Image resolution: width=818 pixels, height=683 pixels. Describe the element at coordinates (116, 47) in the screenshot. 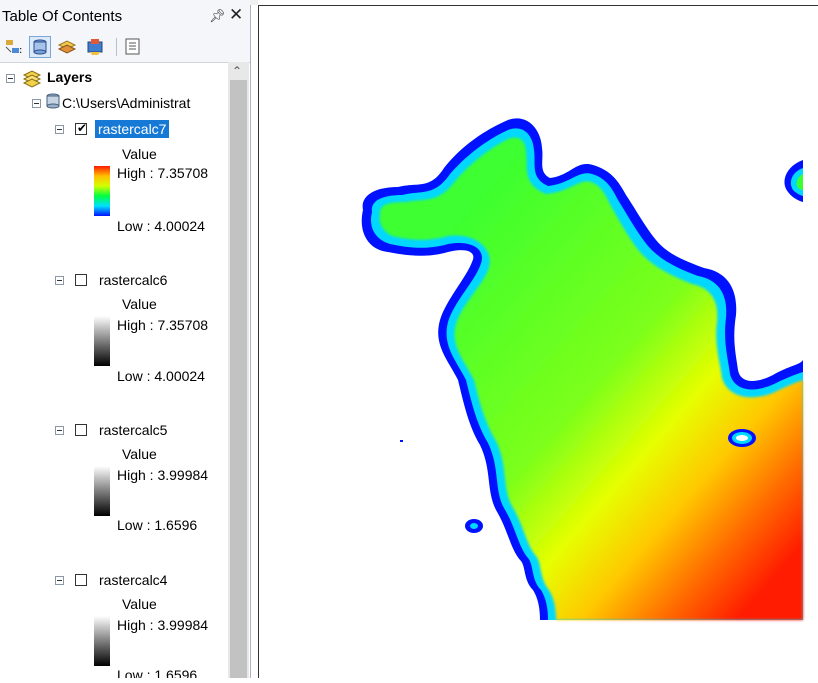

I see `toolbar-separator` at that location.